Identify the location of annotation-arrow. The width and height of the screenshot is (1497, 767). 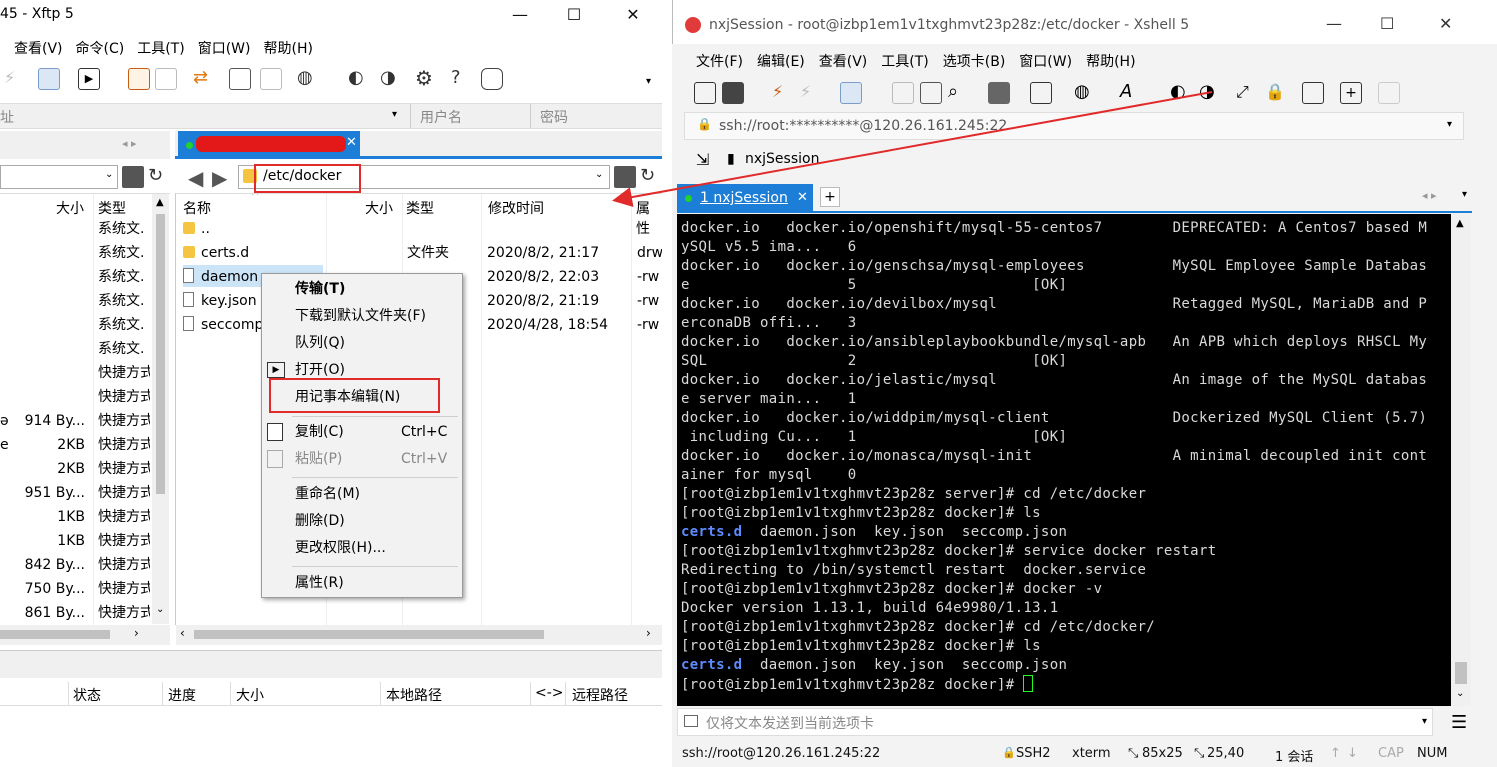
(912, 149).